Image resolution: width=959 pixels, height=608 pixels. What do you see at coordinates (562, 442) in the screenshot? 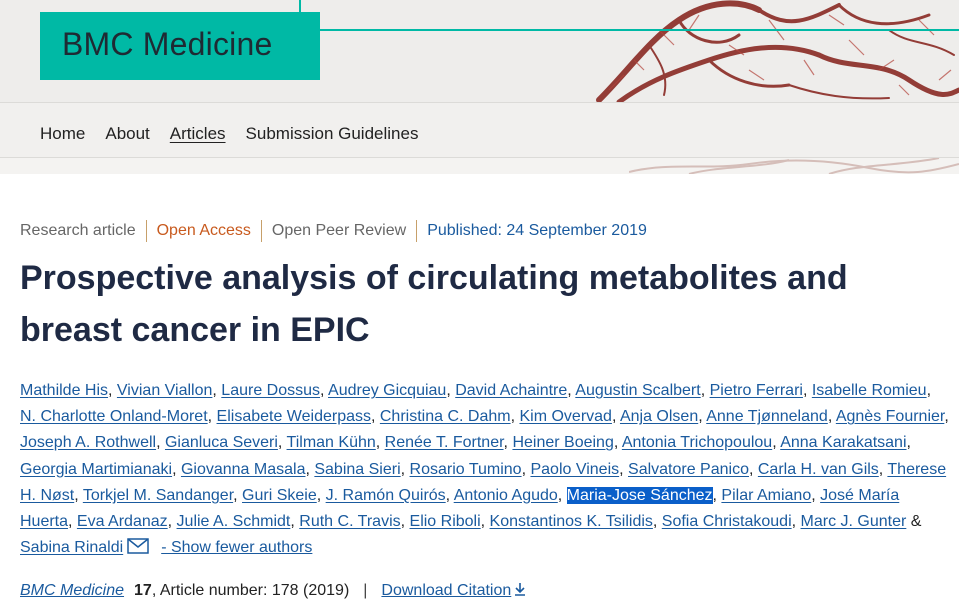
I see `author-link: Heiner Boeing` at bounding box center [562, 442].